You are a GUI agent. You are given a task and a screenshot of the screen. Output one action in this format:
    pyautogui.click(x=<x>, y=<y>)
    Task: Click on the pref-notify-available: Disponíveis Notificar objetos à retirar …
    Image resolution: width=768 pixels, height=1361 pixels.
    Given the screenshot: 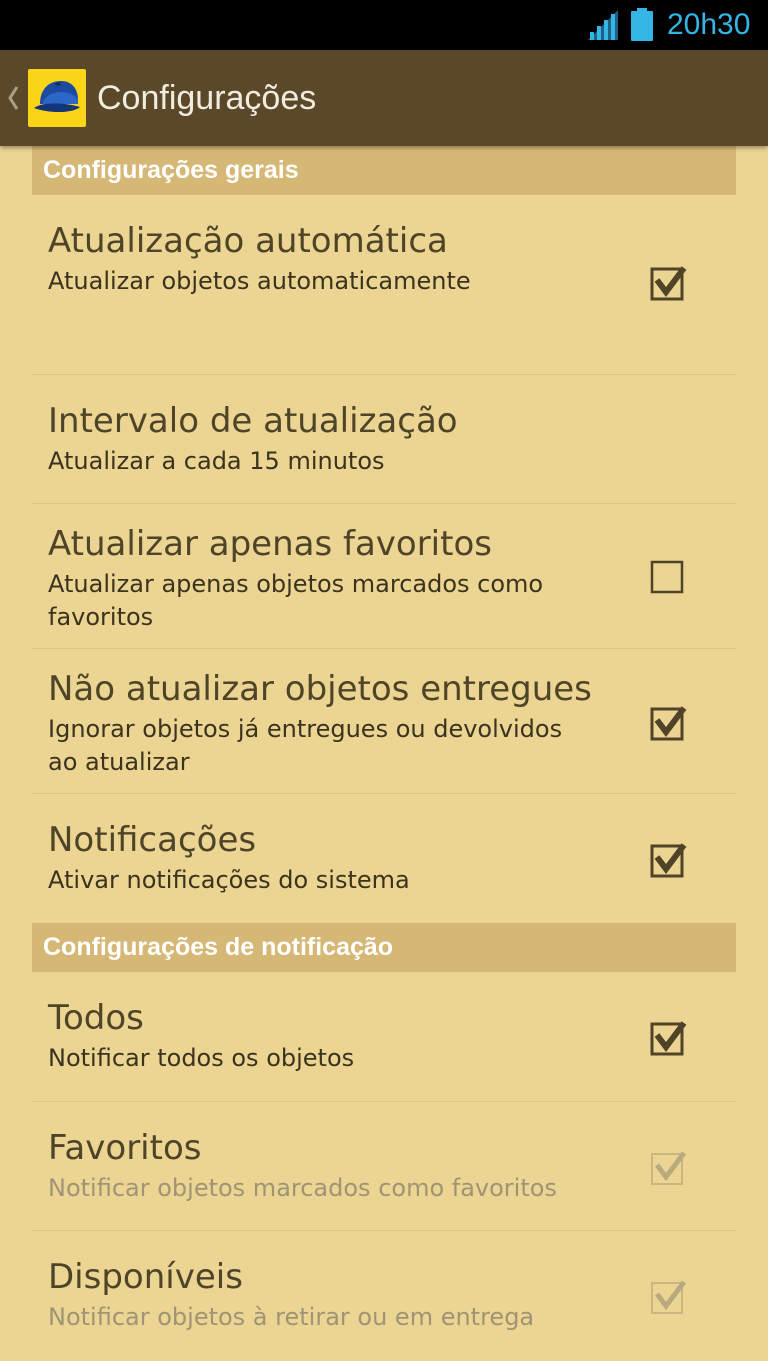 What is the action you would take?
    pyautogui.click(x=384, y=1296)
    